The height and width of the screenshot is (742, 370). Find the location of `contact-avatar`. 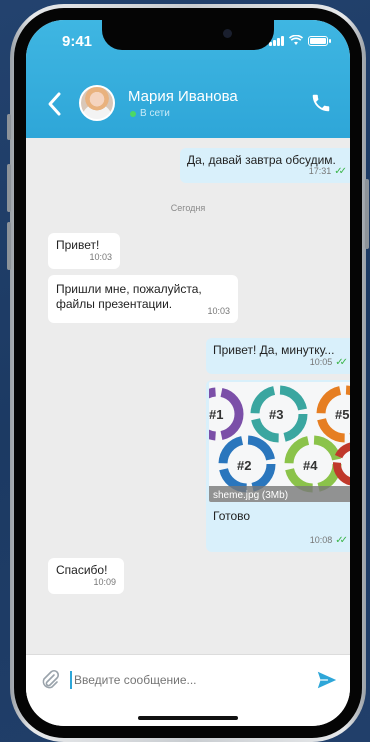

contact-avatar is located at coordinates (97, 103).